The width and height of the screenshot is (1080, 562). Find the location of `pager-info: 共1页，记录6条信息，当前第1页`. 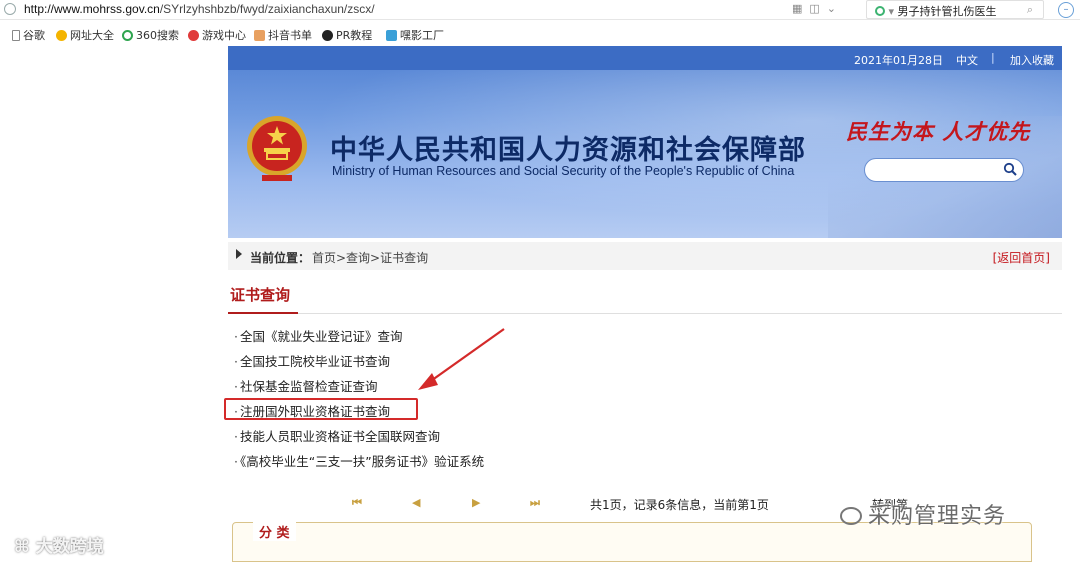

pager-info: 共1页，记录6条信息，当前第1页 is located at coordinates (679, 505).